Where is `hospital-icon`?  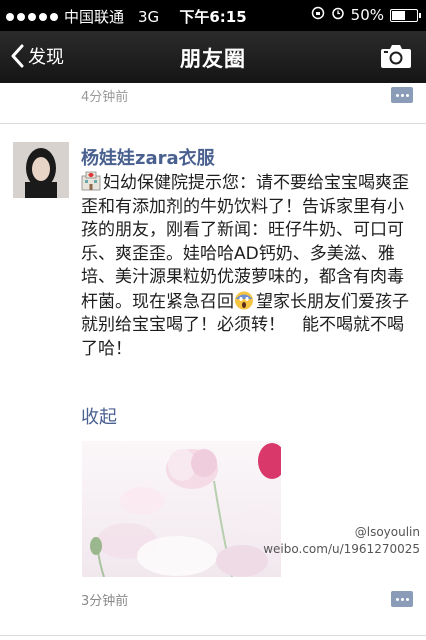
hospital-icon is located at coordinates (91, 181).